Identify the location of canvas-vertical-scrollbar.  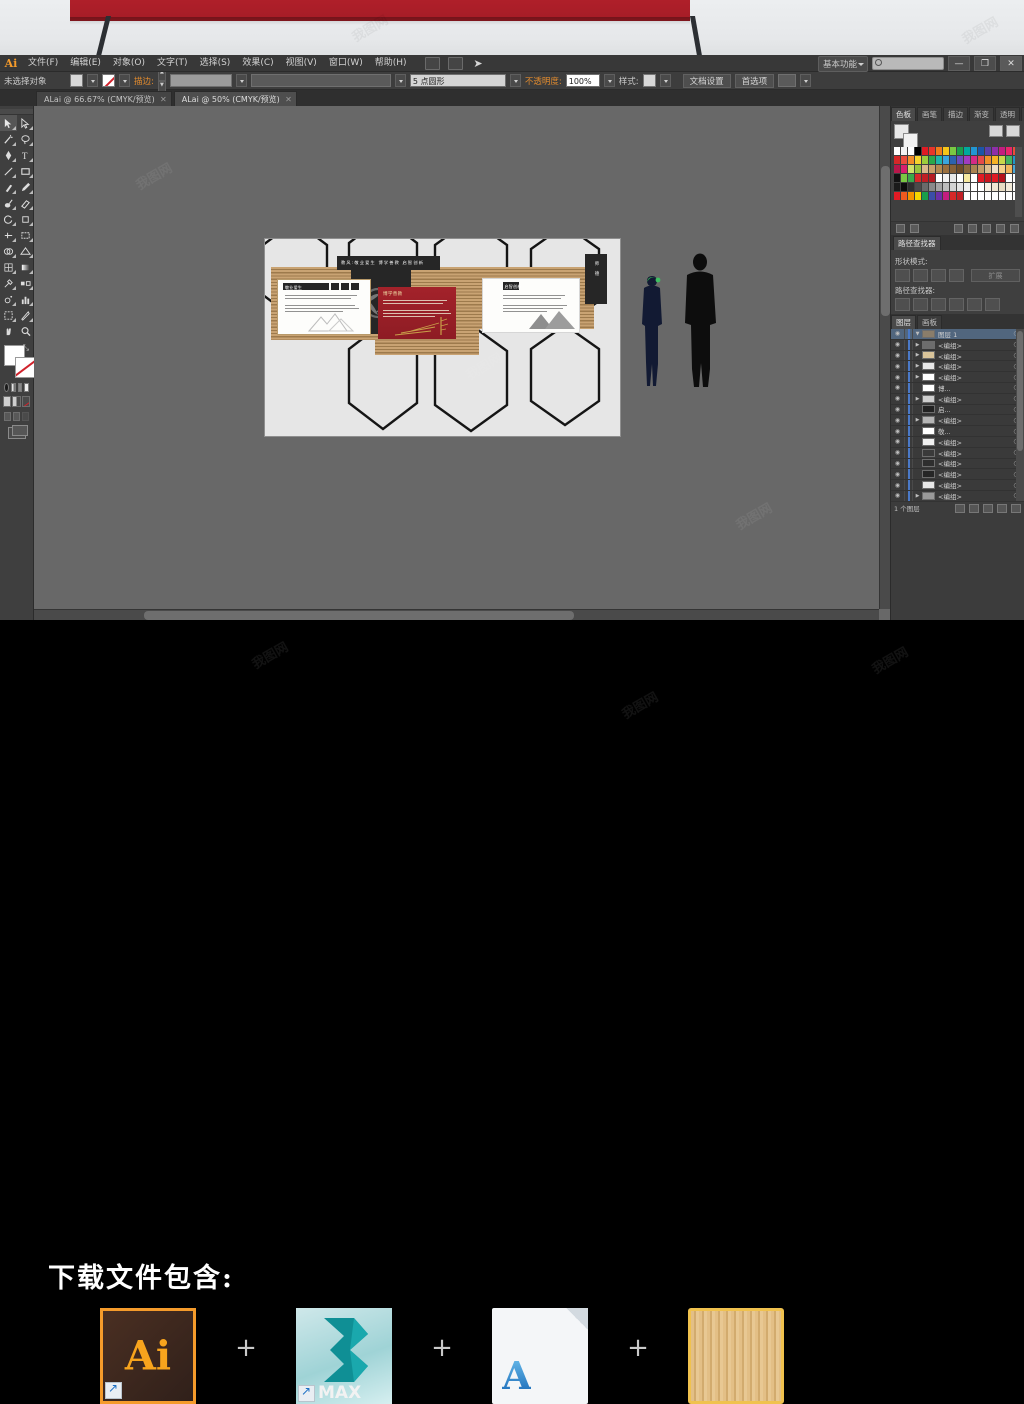
(884, 357).